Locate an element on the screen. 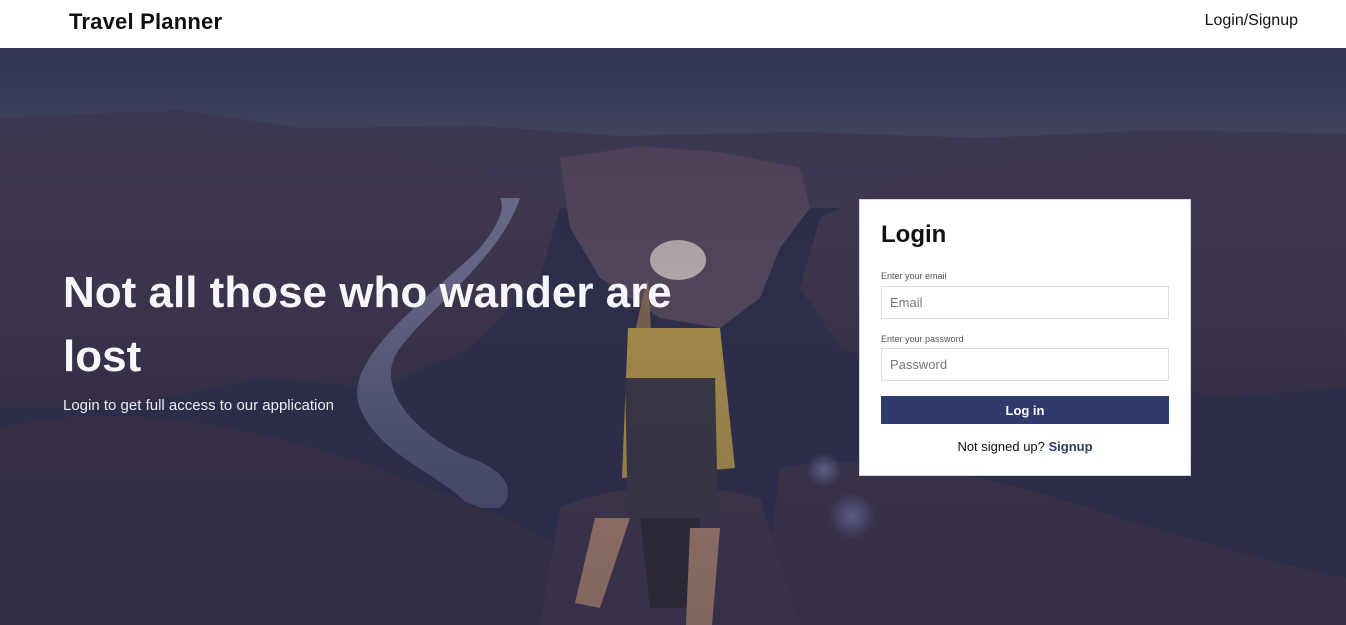  login-title: Login is located at coordinates (914, 234).